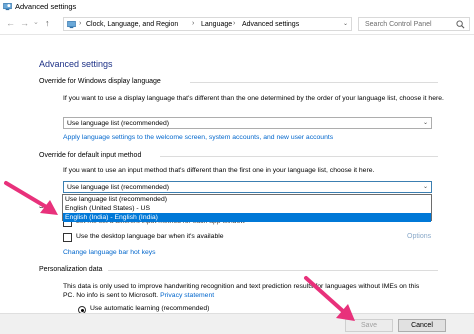 This screenshot has height=334, width=474. What do you see at coordinates (36, 23) in the screenshot?
I see `recent-locations-chevron-icon: ⌄` at bounding box center [36, 23].